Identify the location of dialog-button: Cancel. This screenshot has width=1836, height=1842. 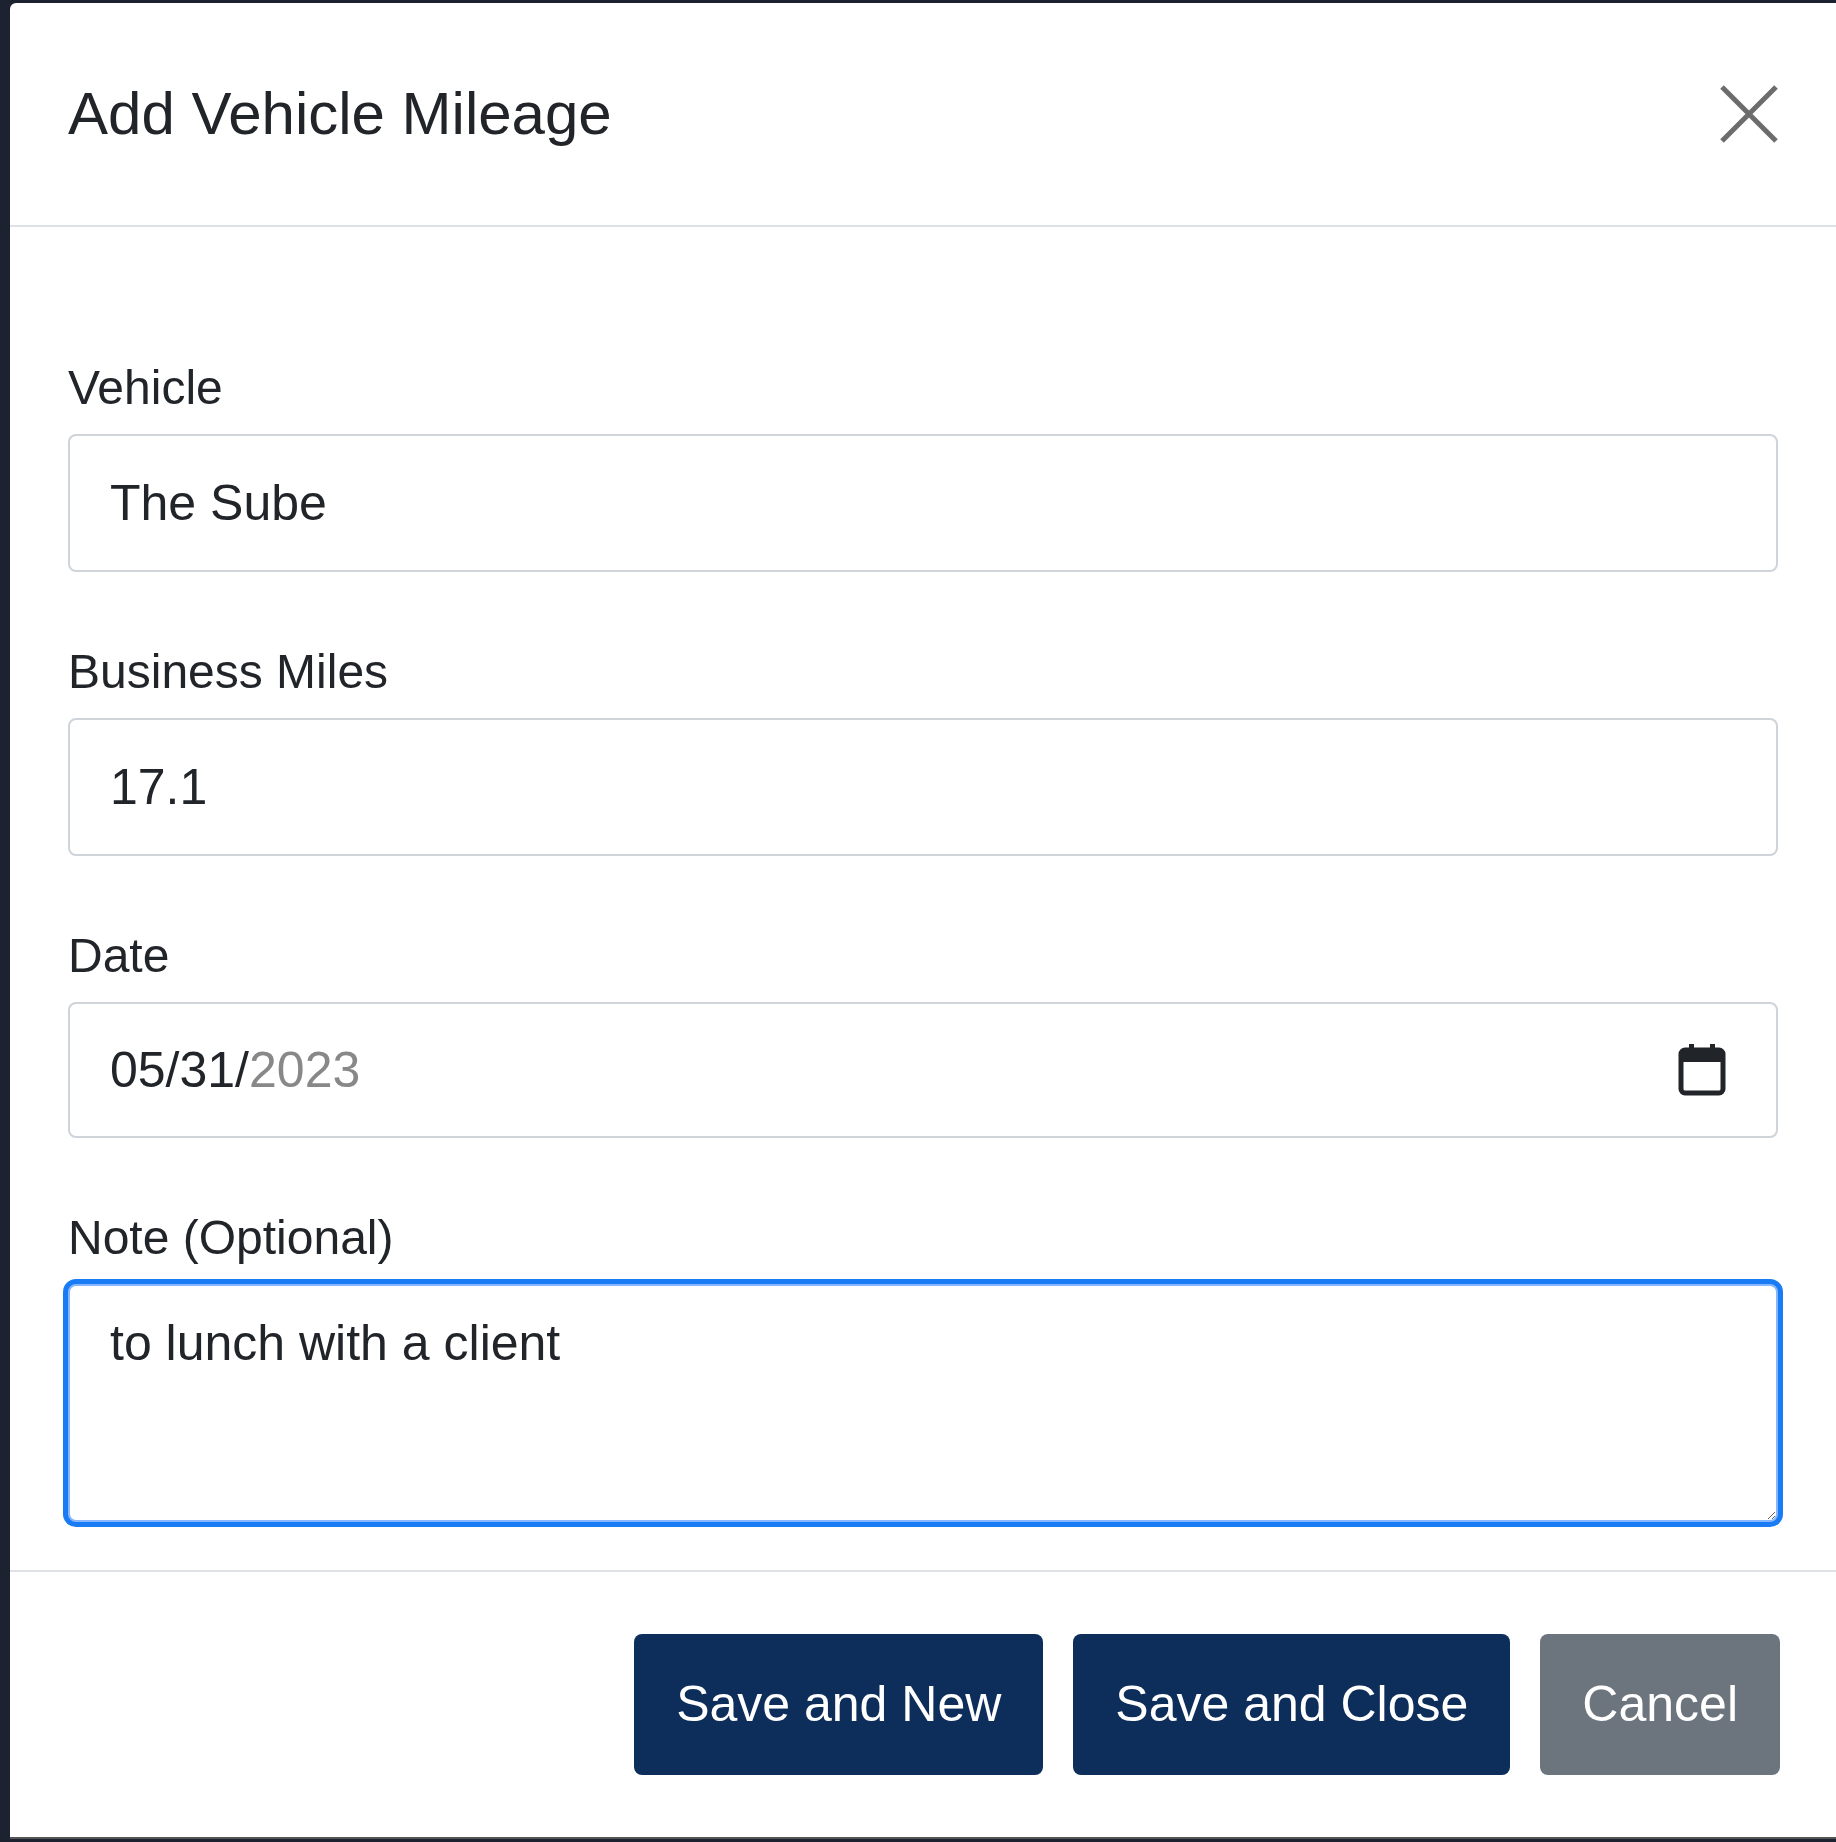
(1660, 1704).